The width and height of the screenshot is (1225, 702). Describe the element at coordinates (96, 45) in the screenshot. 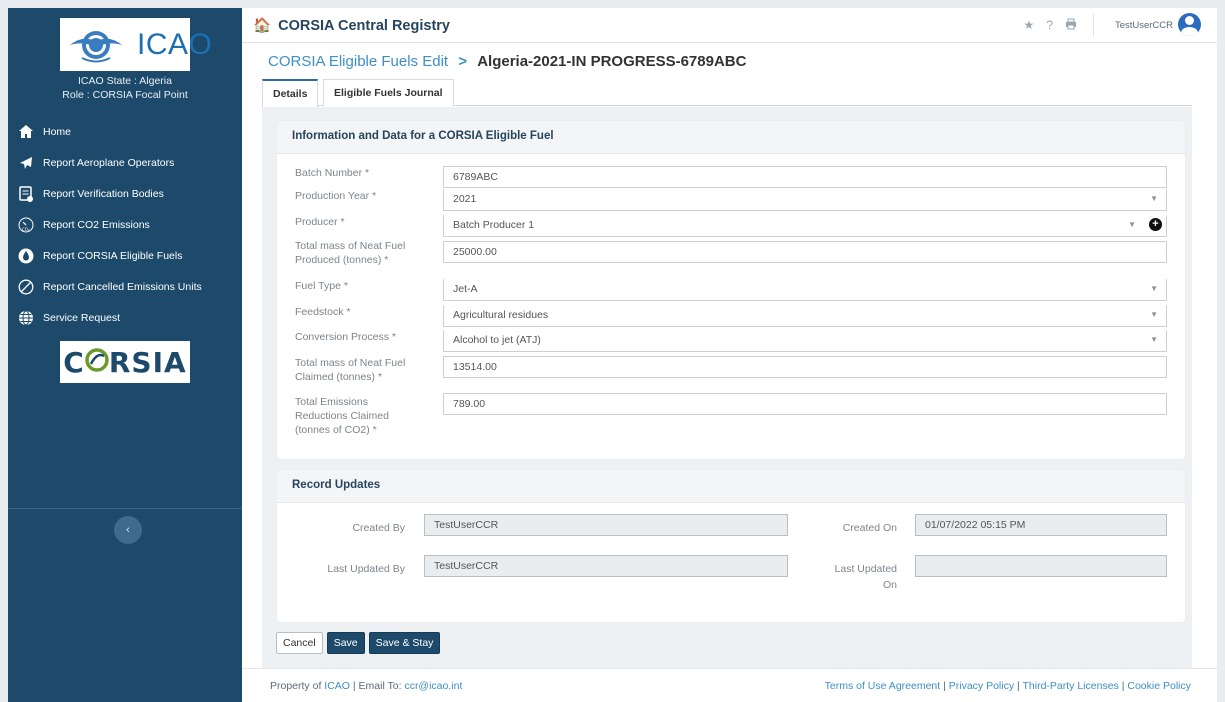

I see `icao-emblem-icon` at that location.